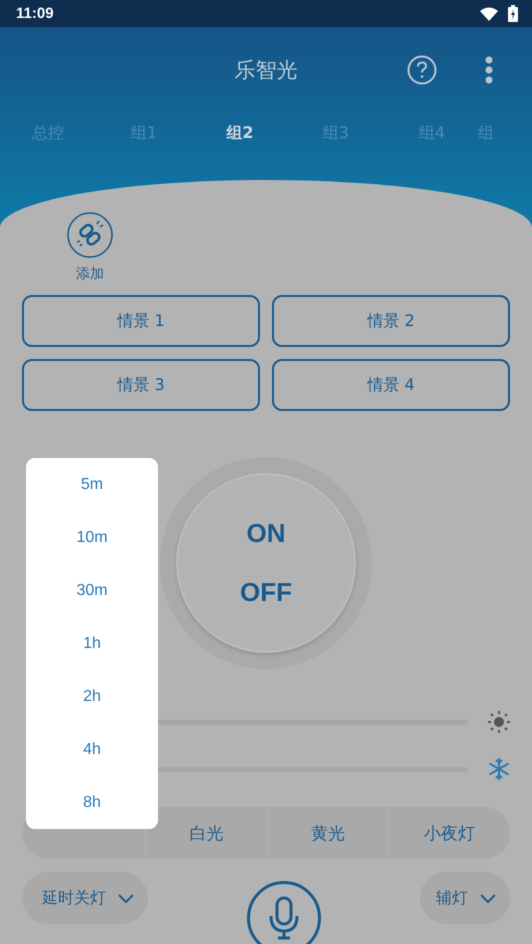  Describe the element at coordinates (92, 590) in the screenshot. I see `menu-item: 30m` at that location.